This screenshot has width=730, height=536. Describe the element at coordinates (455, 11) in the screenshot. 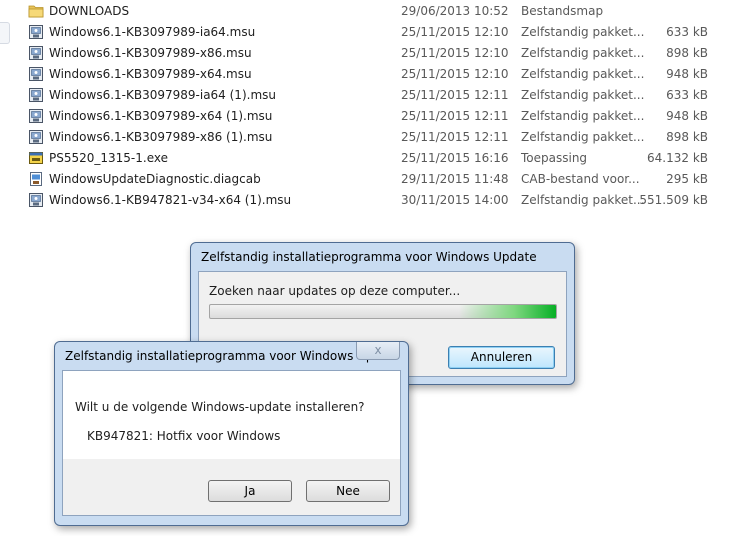

I see `file-date: 29/06/2013 10:52` at that location.